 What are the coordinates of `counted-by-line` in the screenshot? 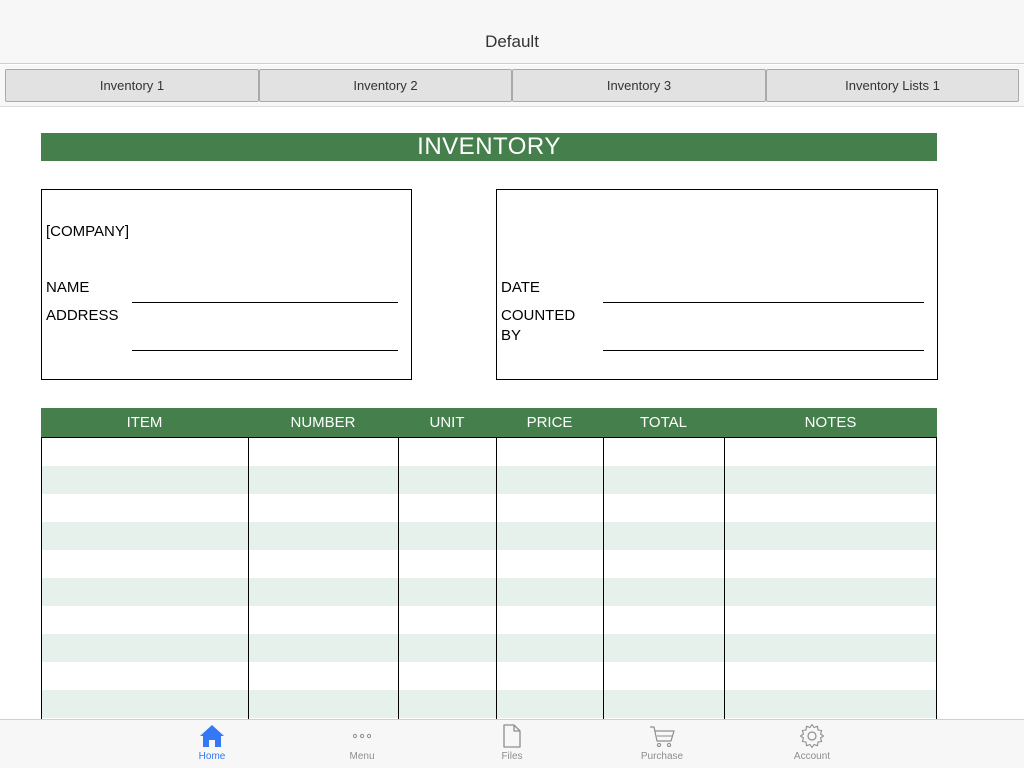 It's located at (763, 350).